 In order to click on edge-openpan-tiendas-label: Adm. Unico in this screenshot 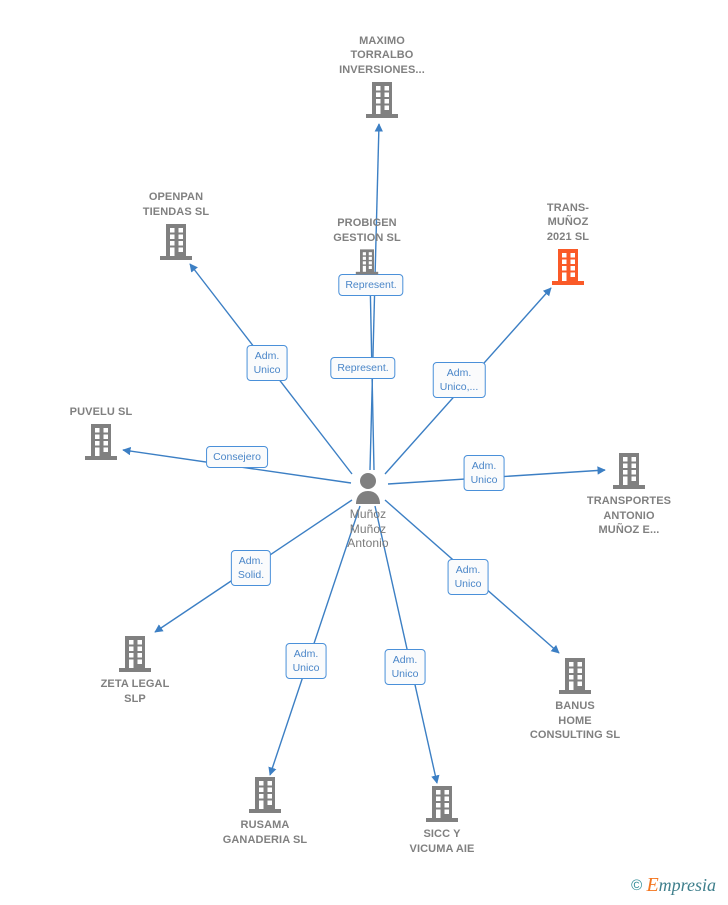, I will do `click(267, 363)`.